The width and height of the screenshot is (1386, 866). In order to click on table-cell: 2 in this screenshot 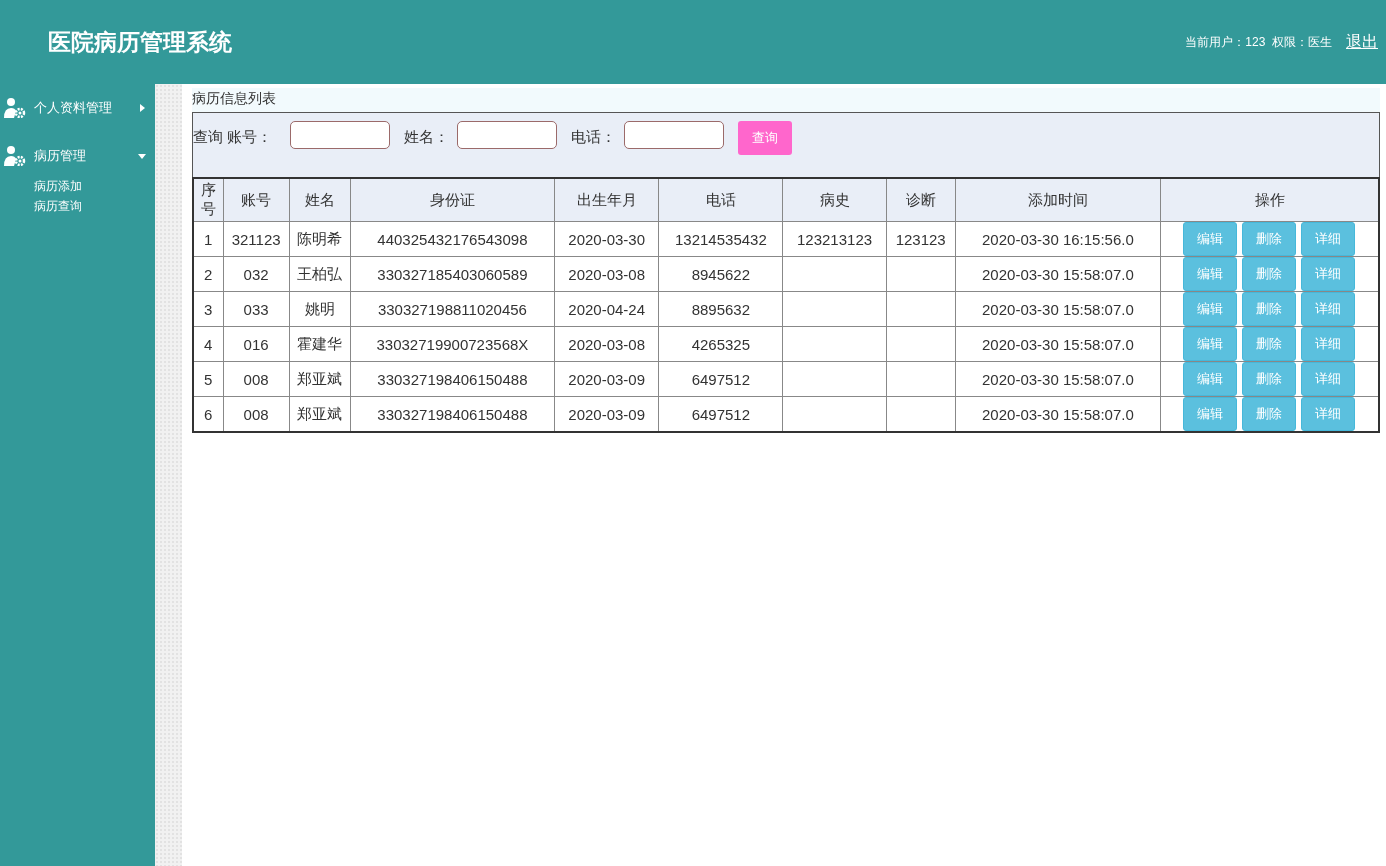, I will do `click(208, 274)`.